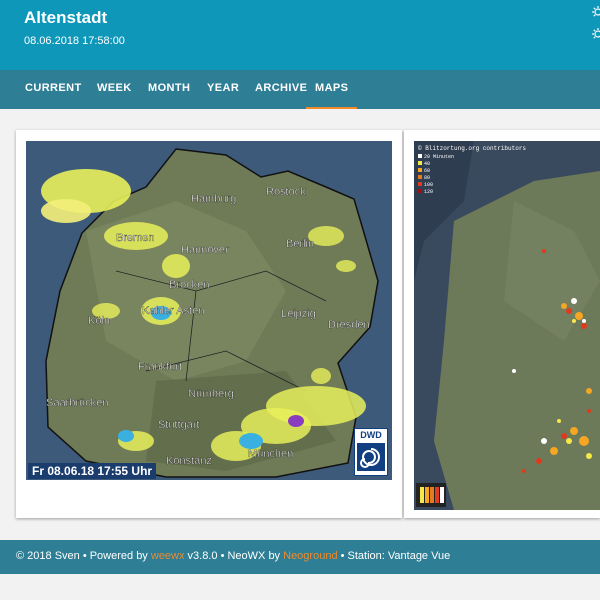  I want to click on radar-map-label: Bremen, so click(135, 238).